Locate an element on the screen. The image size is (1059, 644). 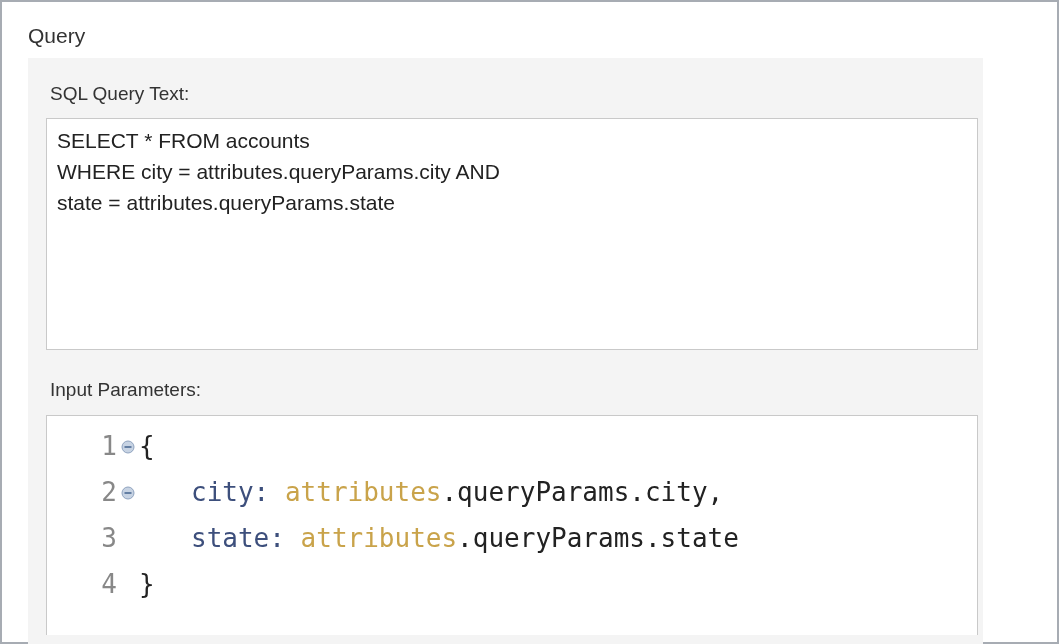
field-label: SQL Query Text: is located at coordinates (120, 93).